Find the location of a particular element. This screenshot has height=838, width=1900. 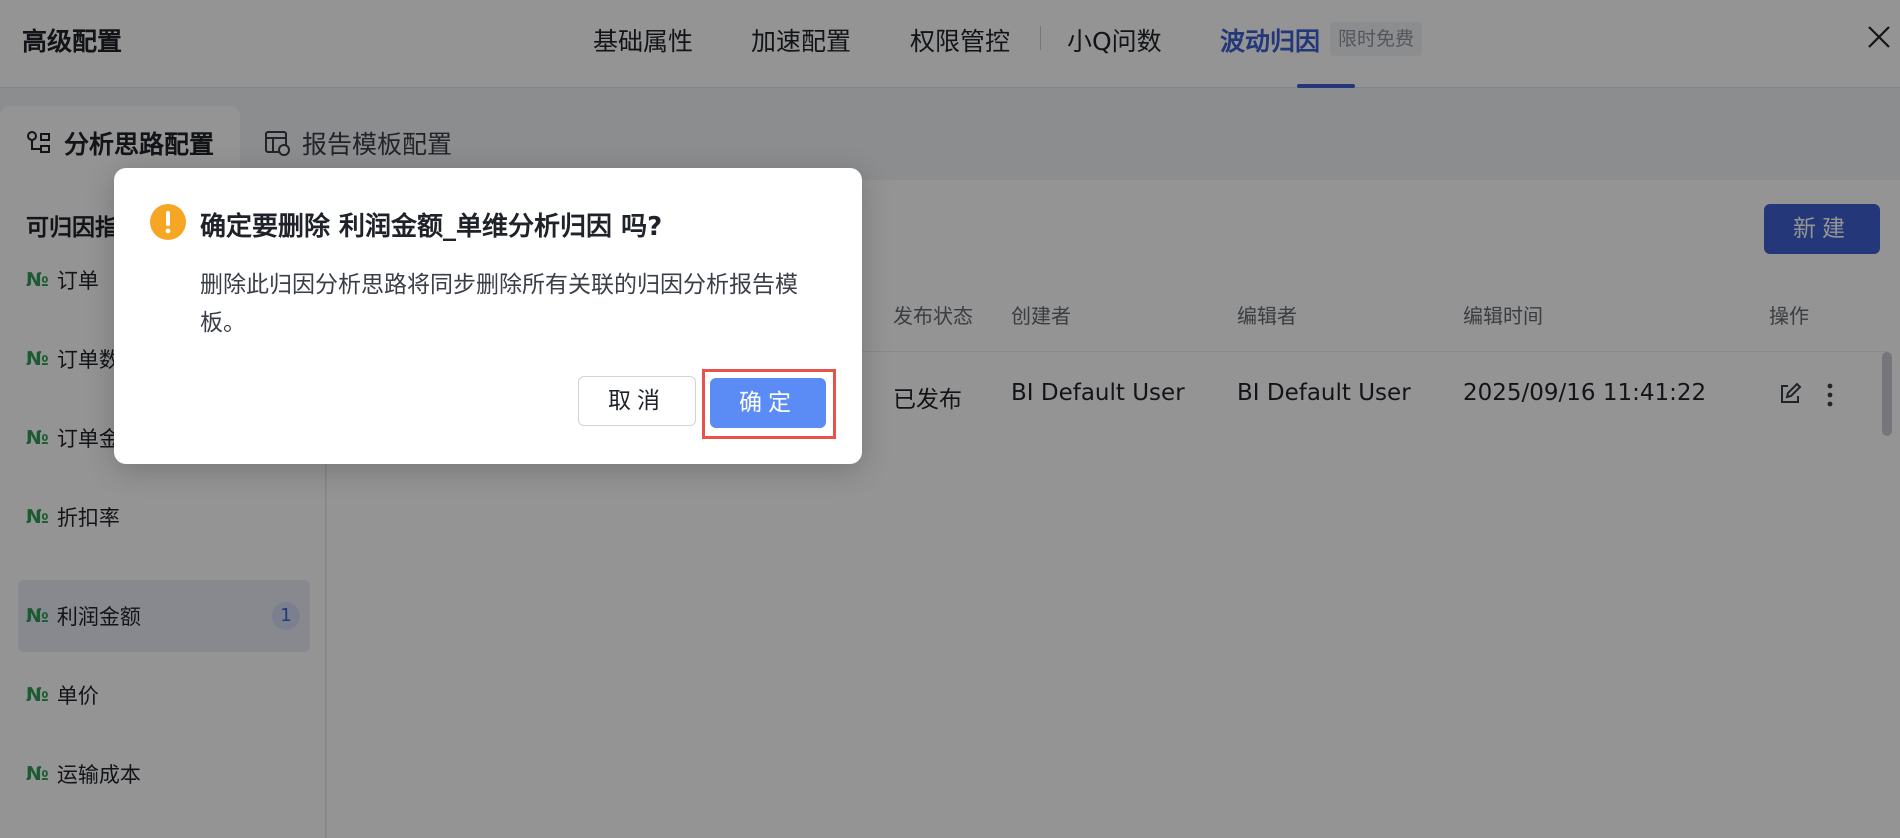

confirm-button: 确定 is located at coordinates (768, 403).